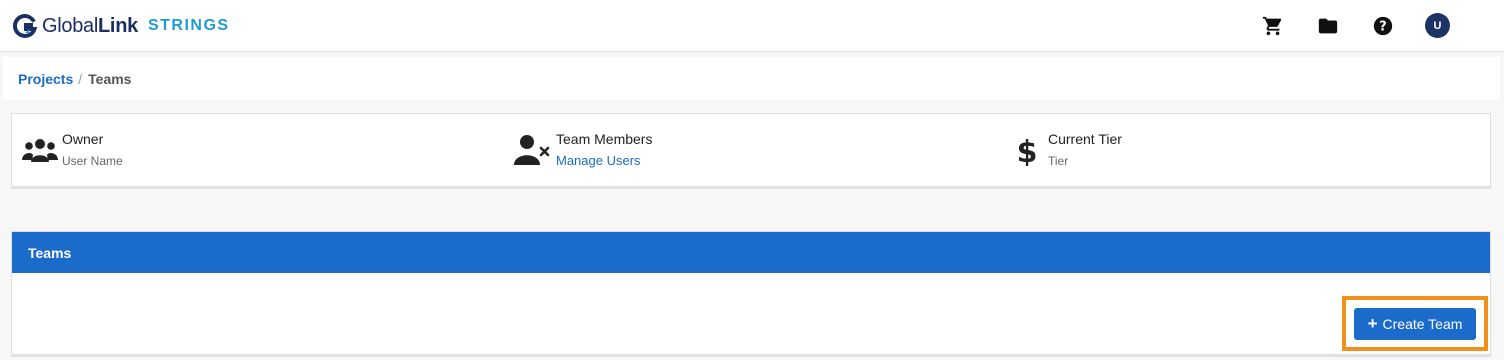  I want to click on dollar-icon: $, so click(1033, 149).